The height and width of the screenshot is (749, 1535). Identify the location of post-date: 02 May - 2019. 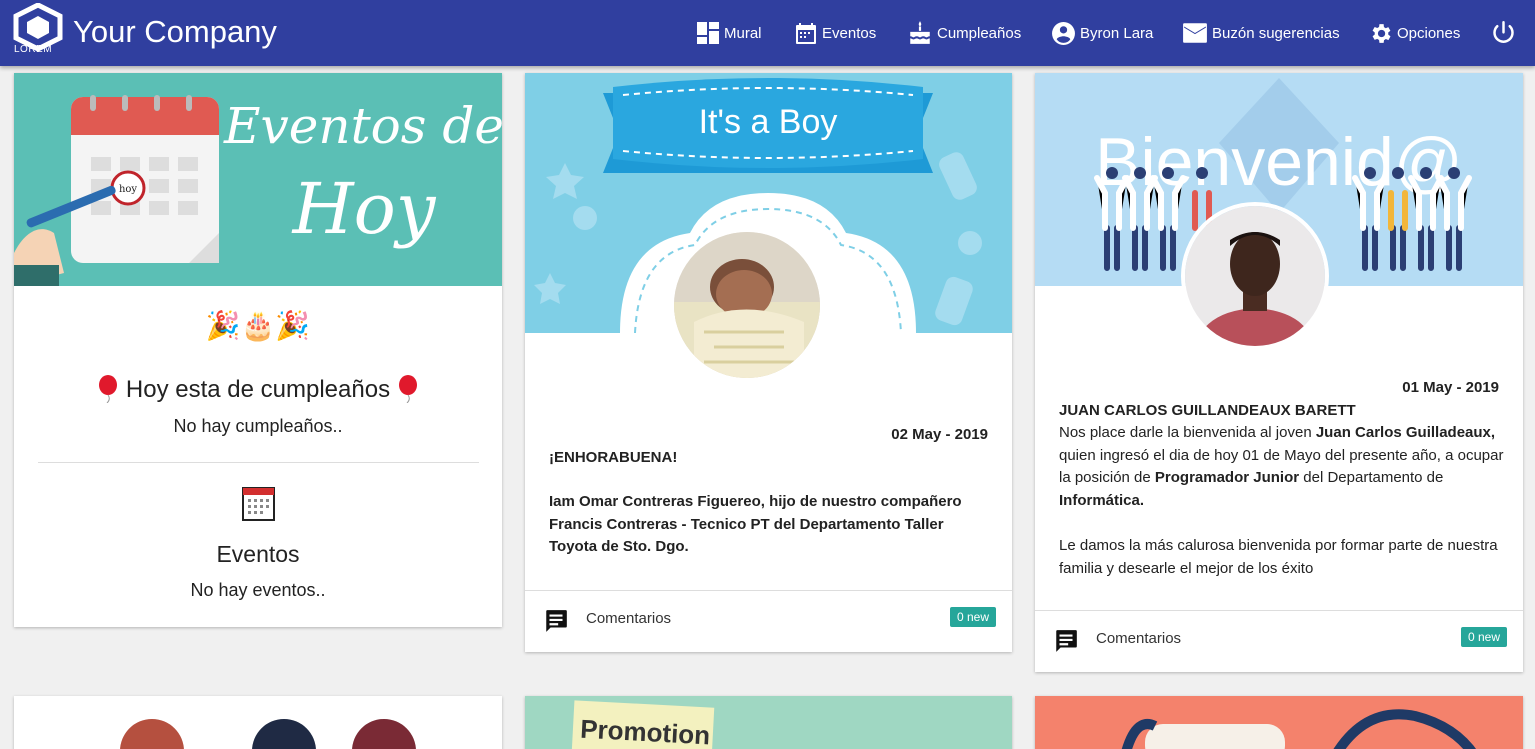
(939, 434).